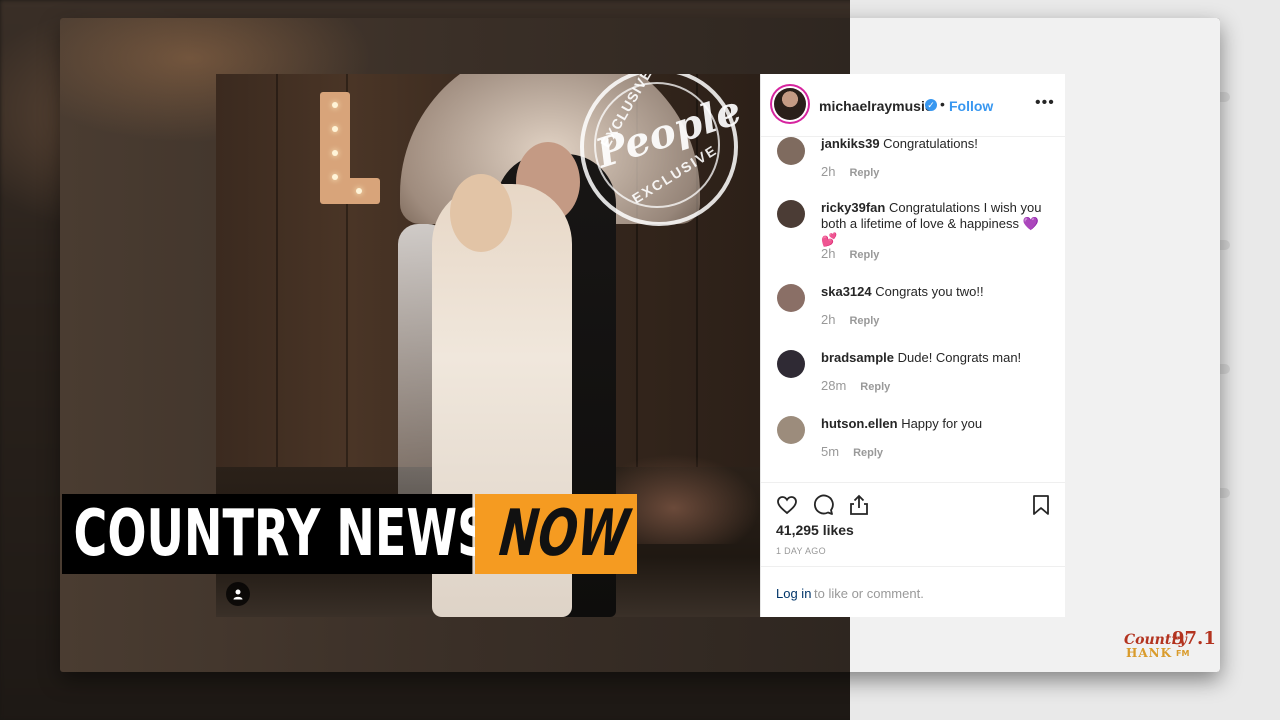 The width and height of the screenshot is (1280, 720). Describe the element at coordinates (823, 505) in the screenshot. I see `comment-icon` at that location.